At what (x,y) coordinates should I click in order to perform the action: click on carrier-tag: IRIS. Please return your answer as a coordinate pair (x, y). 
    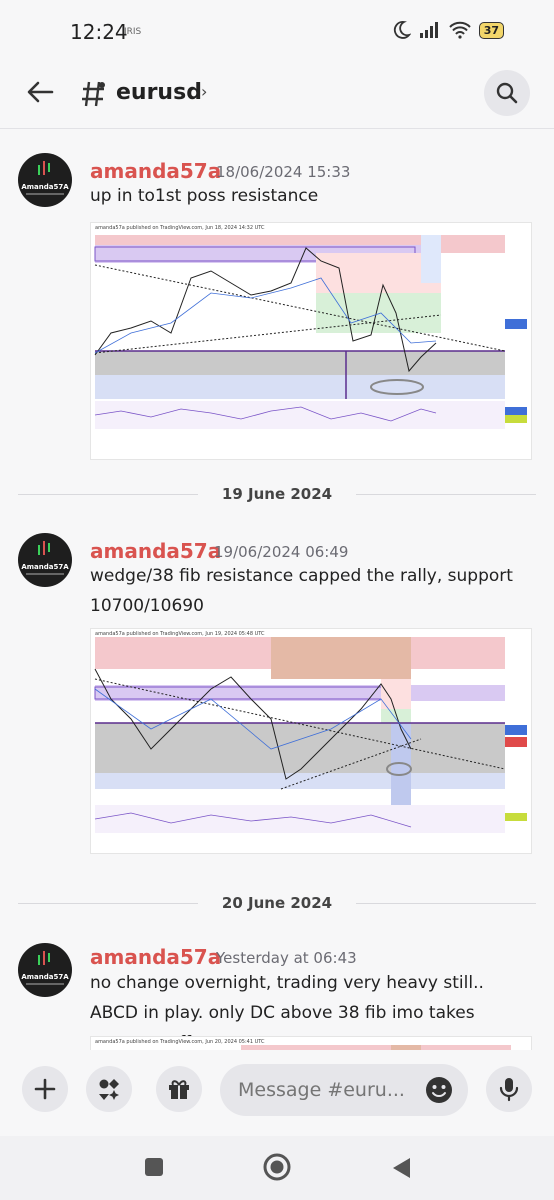
    Looking at the image, I should click on (133, 32).